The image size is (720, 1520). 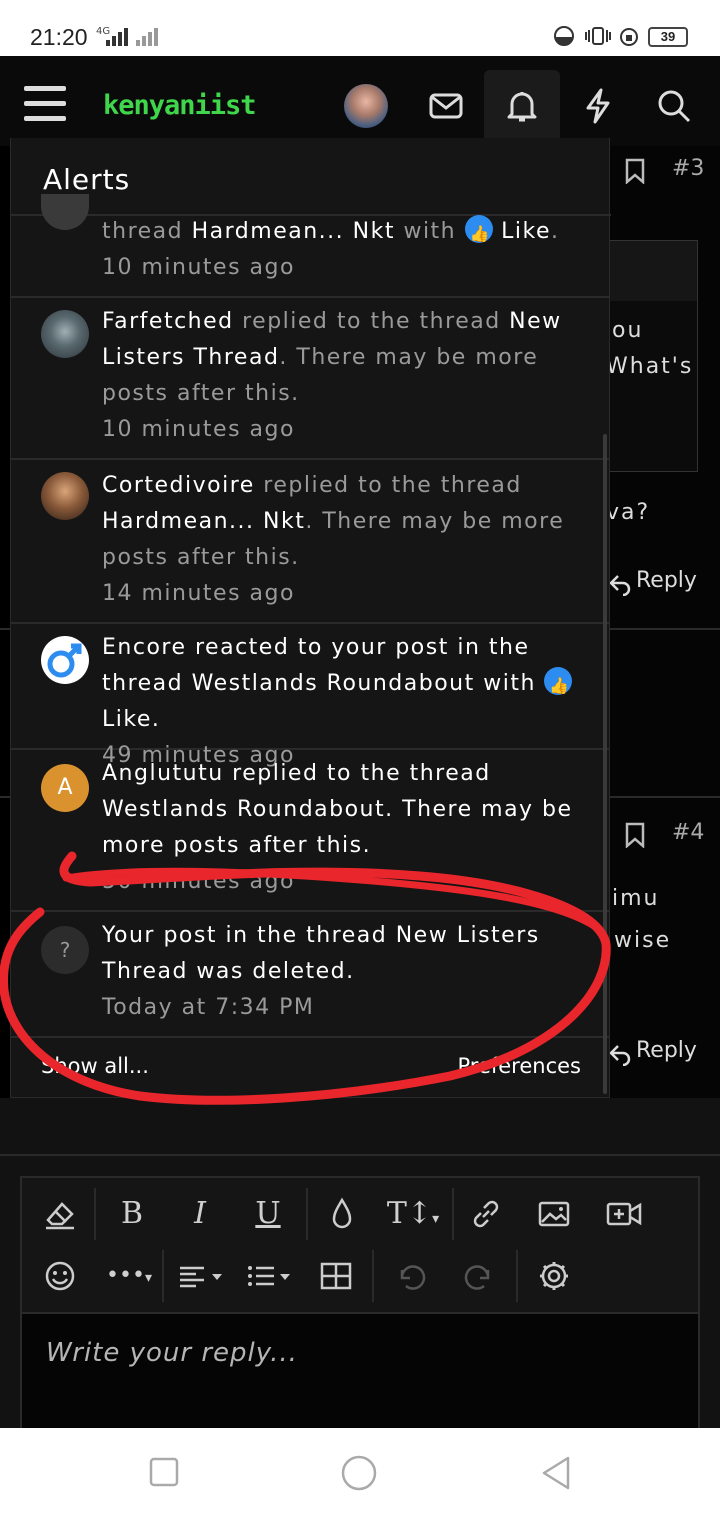 I want to click on more-options-icon: •••▾, so click(x=129, y=1276).